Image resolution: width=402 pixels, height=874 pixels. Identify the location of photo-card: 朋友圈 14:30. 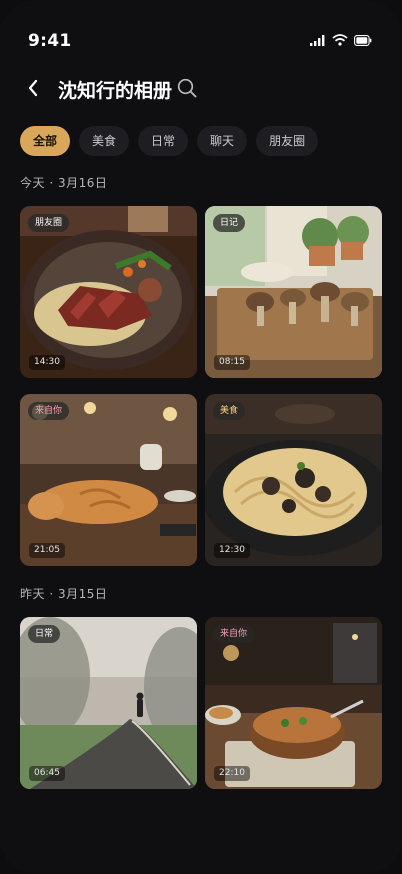
(108, 292).